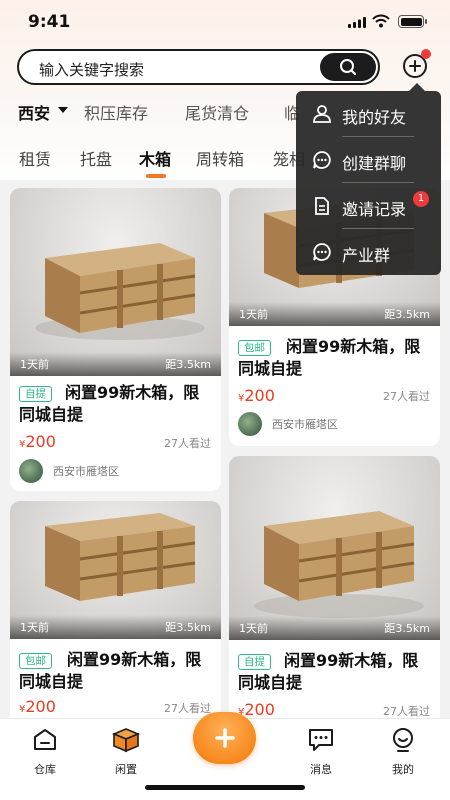 Image resolution: width=450 pixels, height=800 pixels. Describe the element at coordinates (126, 769) in the screenshot. I see `tab-label: 闲置` at that location.